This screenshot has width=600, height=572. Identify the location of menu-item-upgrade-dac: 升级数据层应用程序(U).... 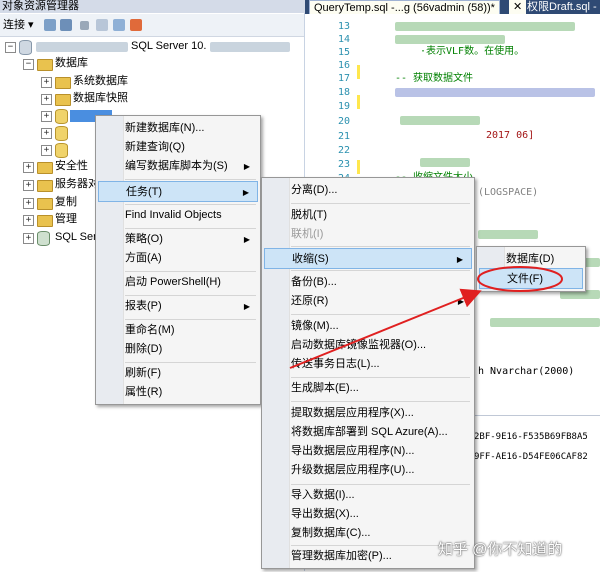
(368, 470).